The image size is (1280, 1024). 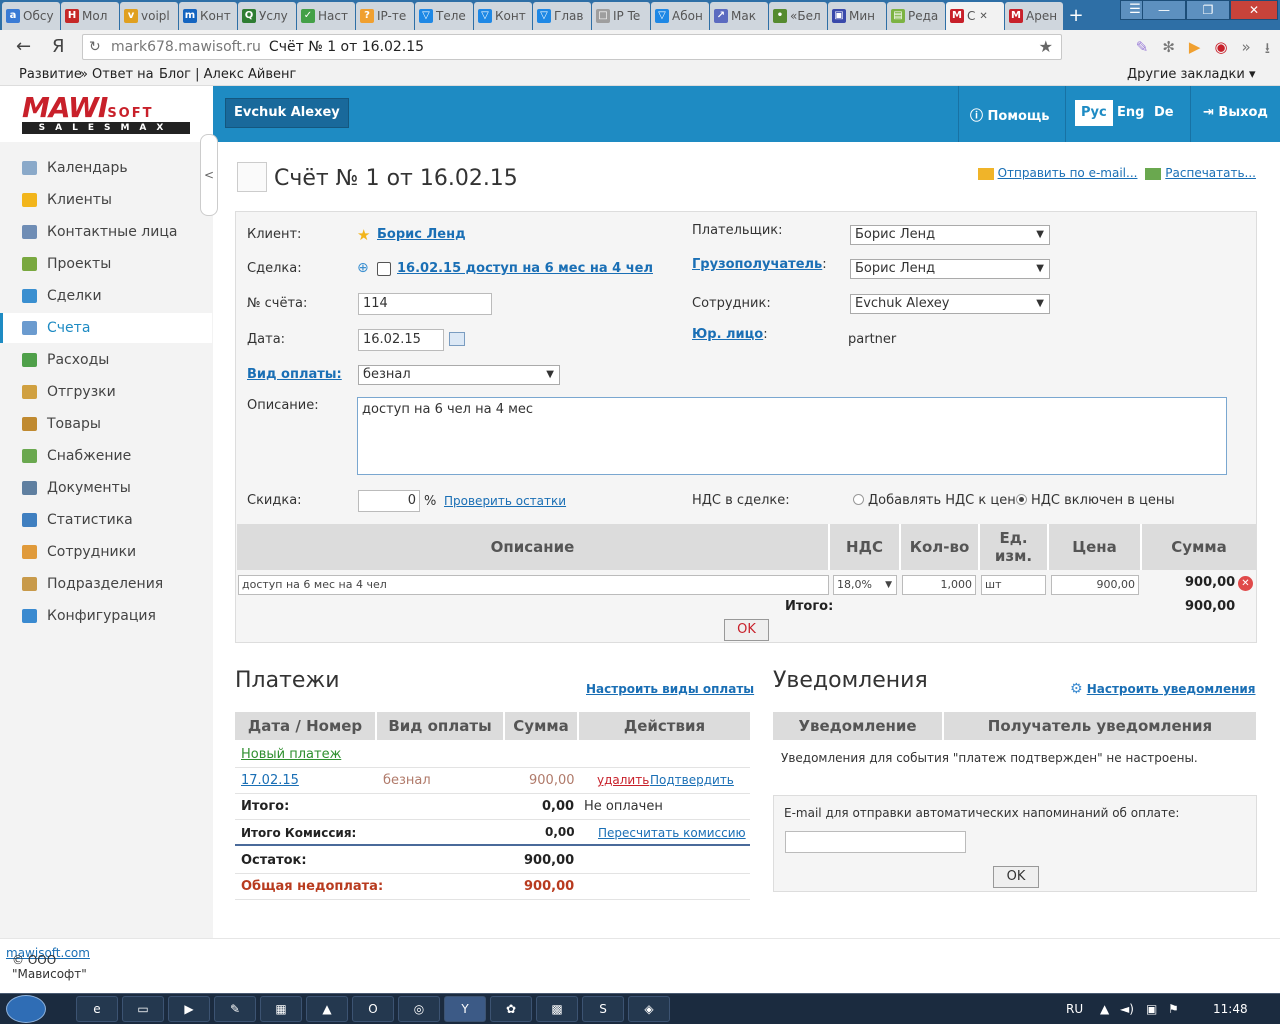 What do you see at coordinates (525, 268) in the screenshot?
I see `deal-link: 16.02.15 доступ на 6 мес на 4 чел` at bounding box center [525, 268].